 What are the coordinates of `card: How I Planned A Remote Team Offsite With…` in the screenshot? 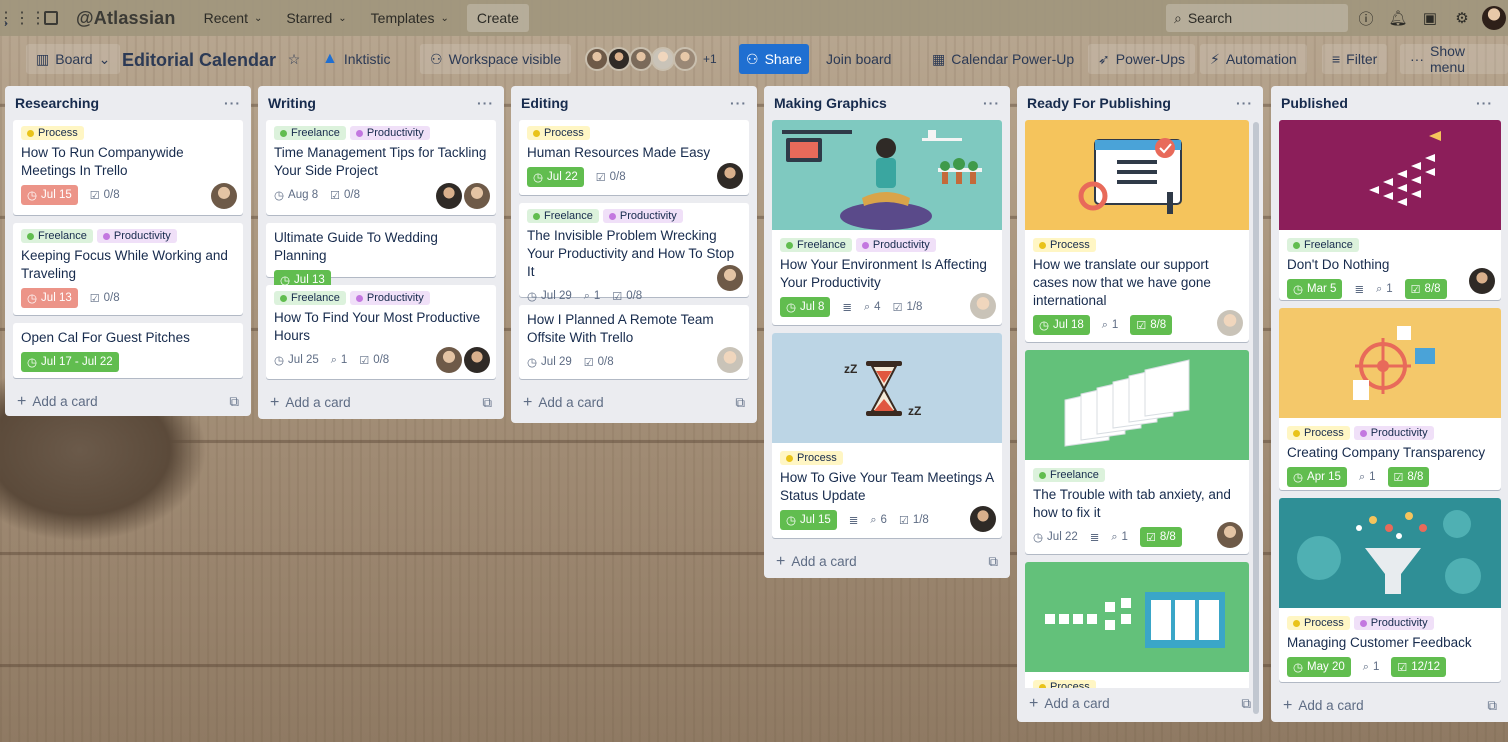 It's located at (634, 342).